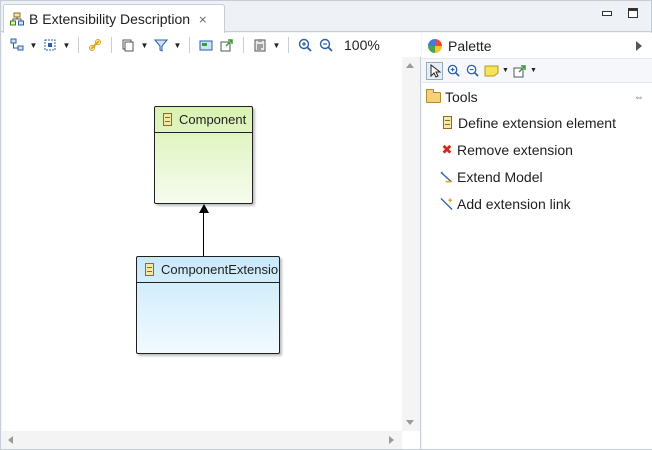  What do you see at coordinates (491, 71) in the screenshot?
I see `note-icon` at bounding box center [491, 71].